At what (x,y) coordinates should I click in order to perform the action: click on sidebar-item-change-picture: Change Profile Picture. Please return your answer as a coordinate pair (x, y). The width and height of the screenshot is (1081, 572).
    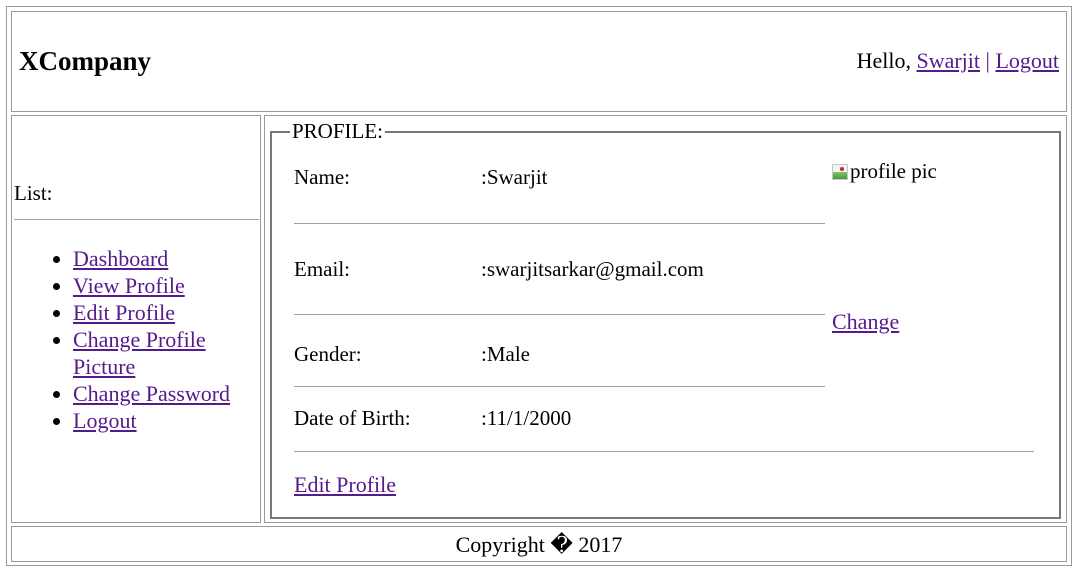
    Looking at the image, I should click on (167, 353).